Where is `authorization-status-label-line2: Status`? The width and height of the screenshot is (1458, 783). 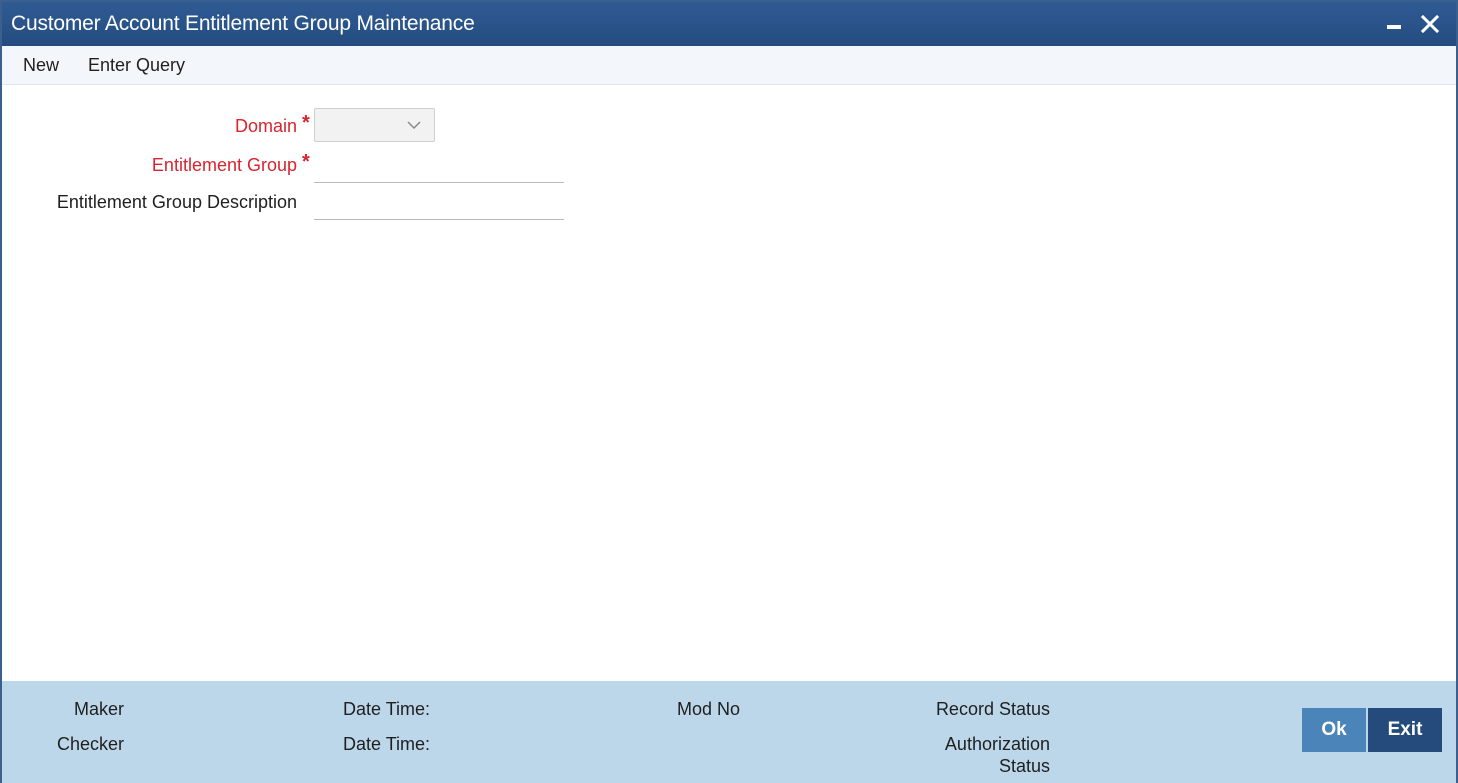 authorization-status-label-line2: Status is located at coordinates (1024, 766).